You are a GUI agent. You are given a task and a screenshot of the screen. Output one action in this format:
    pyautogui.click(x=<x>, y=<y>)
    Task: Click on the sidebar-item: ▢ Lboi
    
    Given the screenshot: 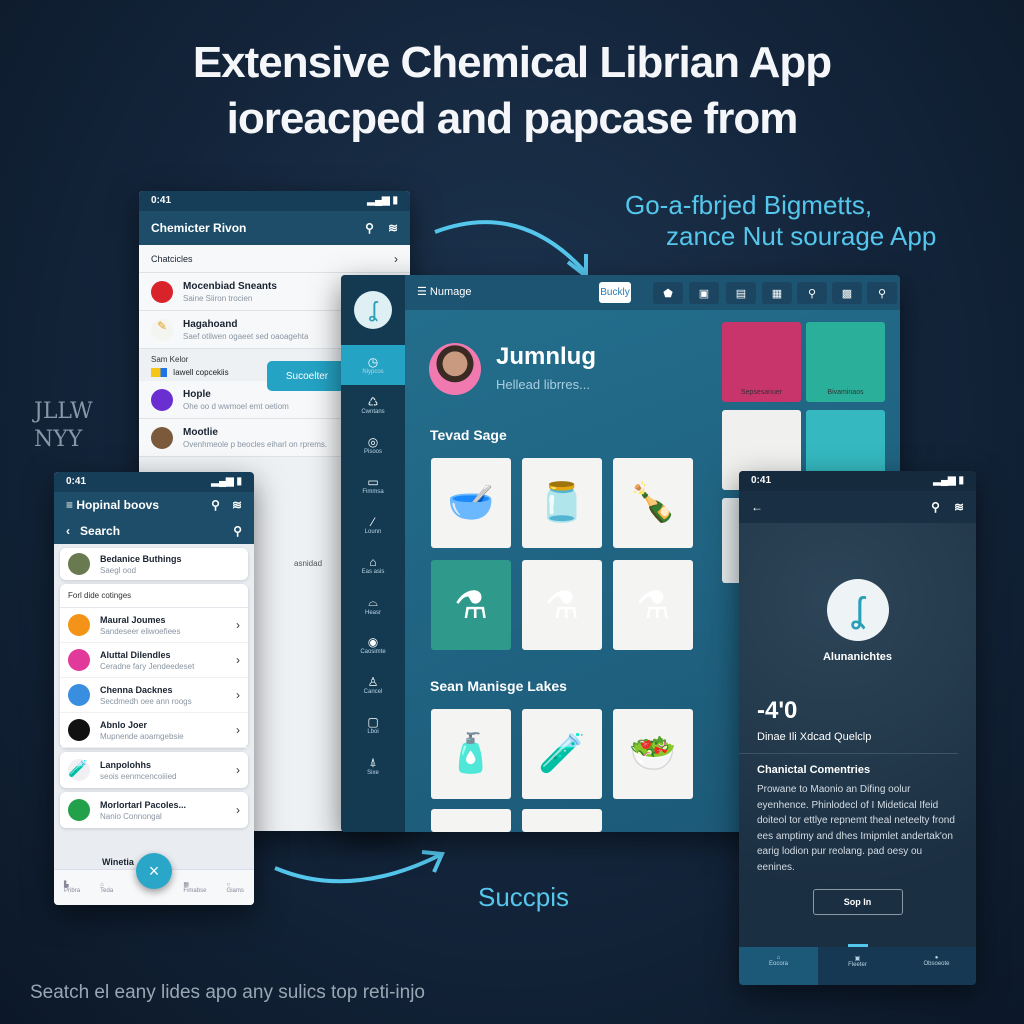 What is the action you would take?
    pyautogui.click(x=373, y=725)
    